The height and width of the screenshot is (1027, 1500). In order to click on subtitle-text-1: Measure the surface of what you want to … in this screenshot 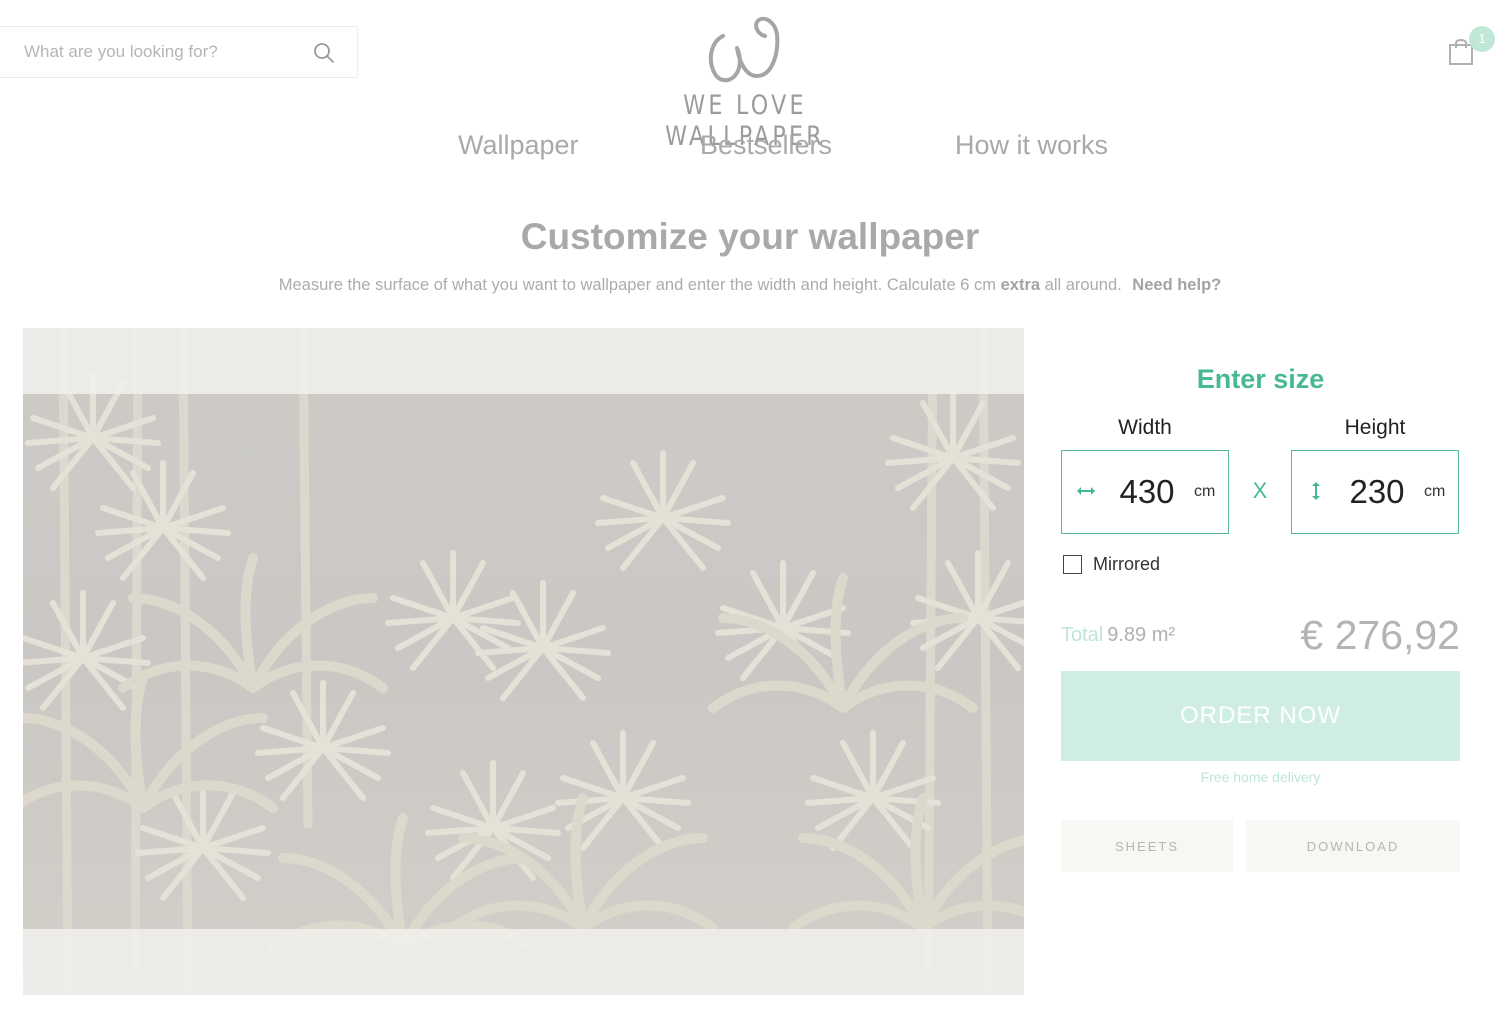, I will do `click(639, 285)`.